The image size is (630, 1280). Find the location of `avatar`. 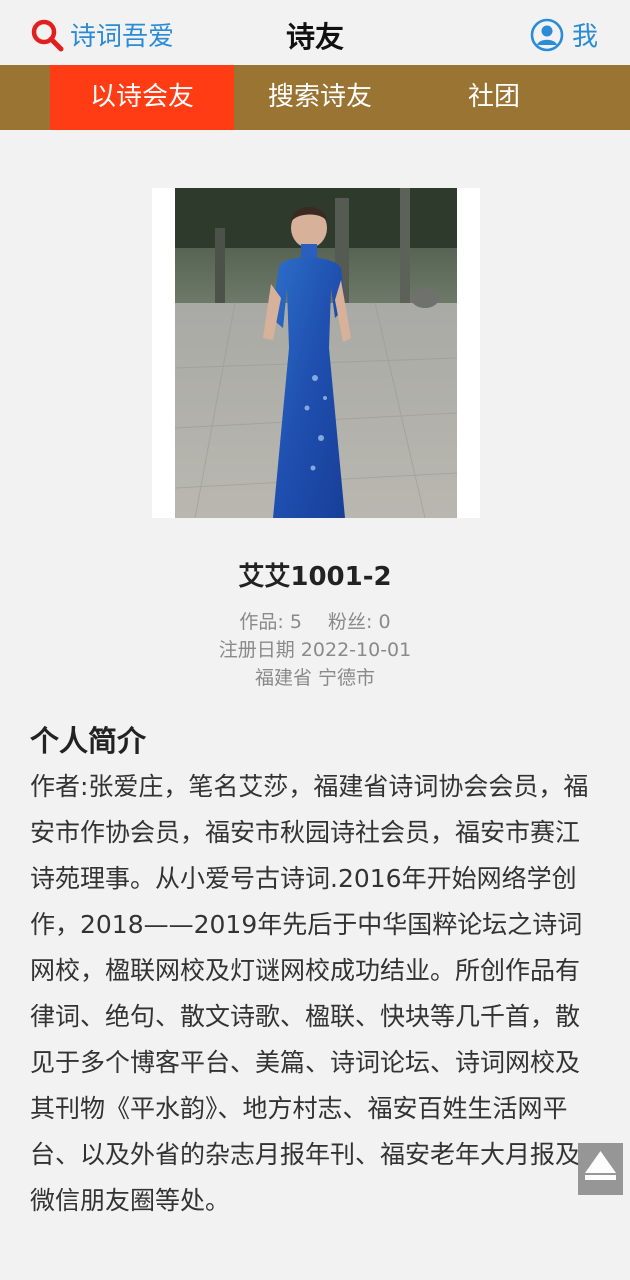

avatar is located at coordinates (316, 353).